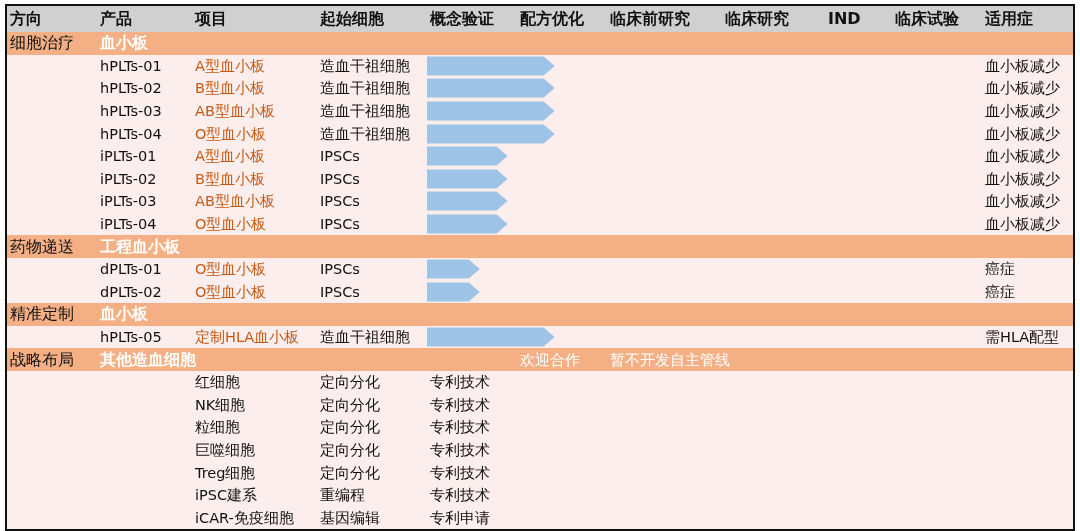 Image resolution: width=1080 pixels, height=531 pixels. I want to click on product-code: iPLTs-02, so click(128, 179).